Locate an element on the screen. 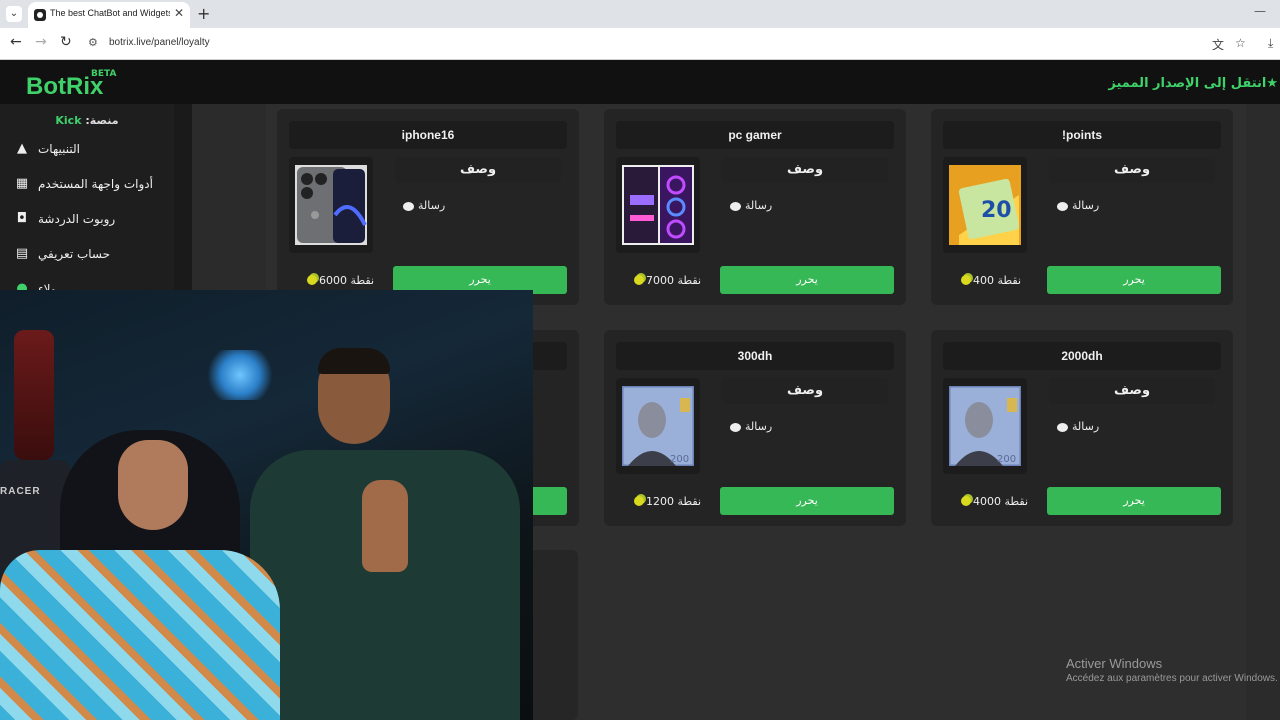 The height and width of the screenshot is (720, 1280). reward-title: 300dh is located at coordinates (755, 356).